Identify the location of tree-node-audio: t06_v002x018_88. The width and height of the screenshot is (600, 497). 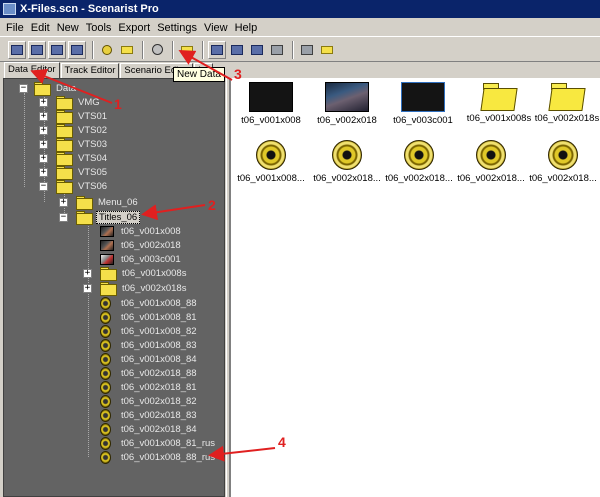
(149, 373).